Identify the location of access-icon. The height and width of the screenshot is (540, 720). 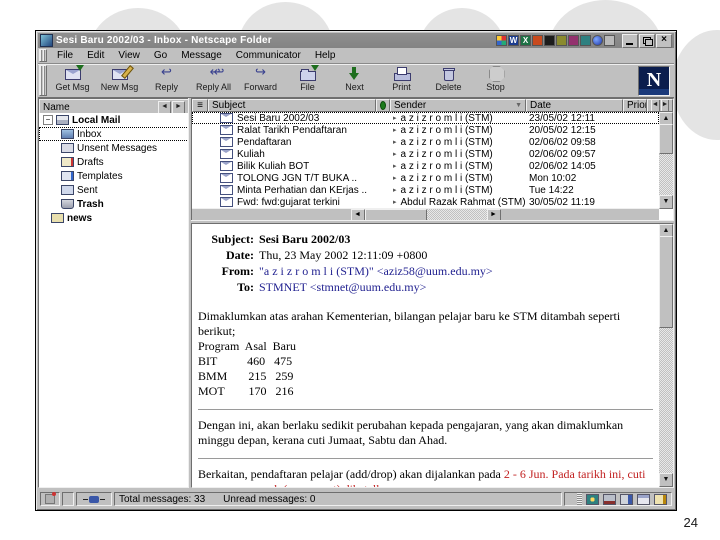
(549, 40).